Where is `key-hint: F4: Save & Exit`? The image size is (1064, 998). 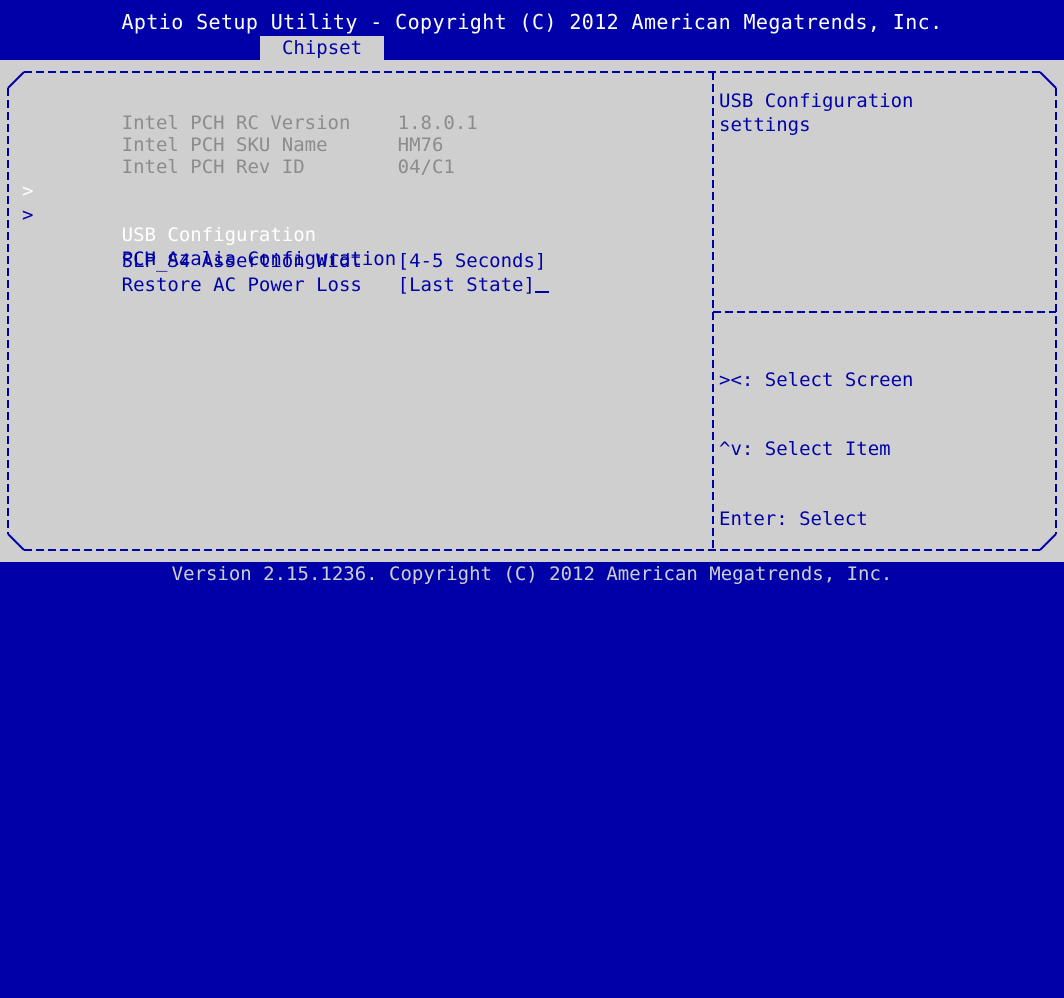 key-hint: F4: Save & Exit is located at coordinates (805, 868).